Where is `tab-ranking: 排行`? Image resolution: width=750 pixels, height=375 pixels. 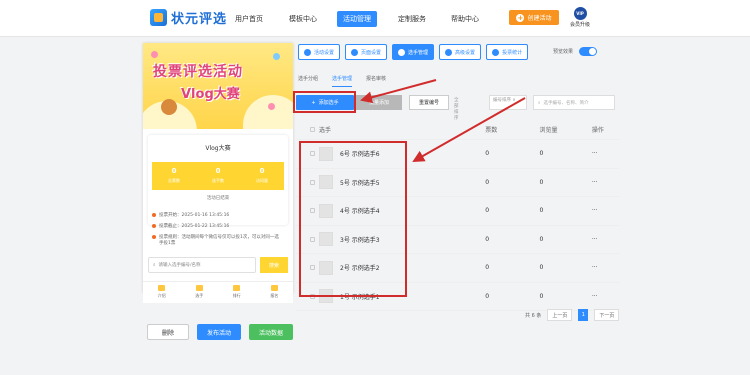 tab-ranking: 排行 is located at coordinates (237, 292).